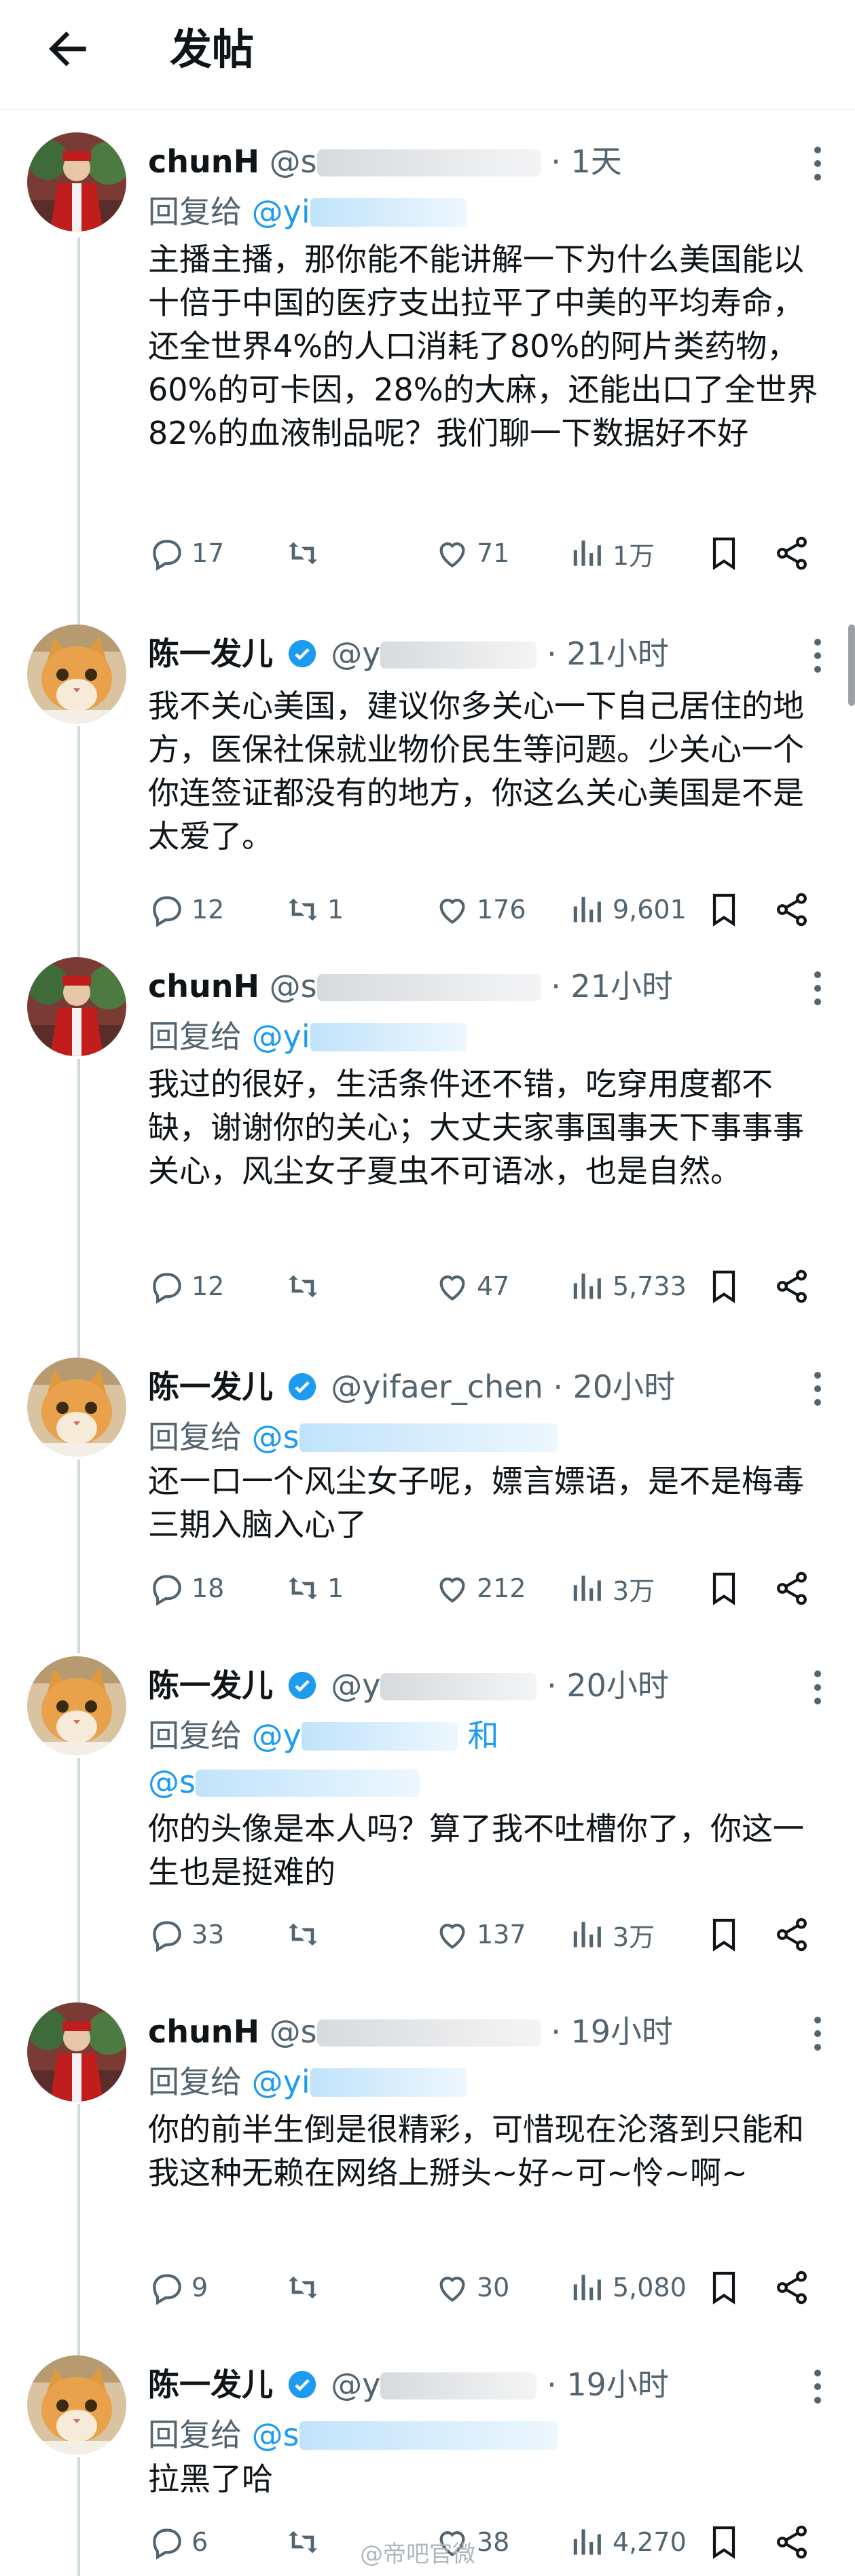 The image size is (855, 2576). What do you see at coordinates (437, 1387) in the screenshot?
I see `user-handle: @yifaer_chen` at bounding box center [437, 1387].